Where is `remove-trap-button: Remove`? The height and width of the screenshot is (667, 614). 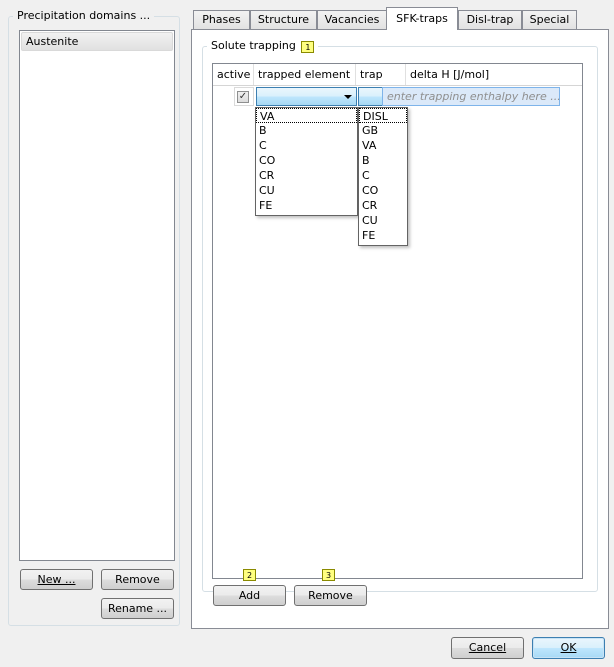 remove-trap-button: Remove is located at coordinates (330, 595).